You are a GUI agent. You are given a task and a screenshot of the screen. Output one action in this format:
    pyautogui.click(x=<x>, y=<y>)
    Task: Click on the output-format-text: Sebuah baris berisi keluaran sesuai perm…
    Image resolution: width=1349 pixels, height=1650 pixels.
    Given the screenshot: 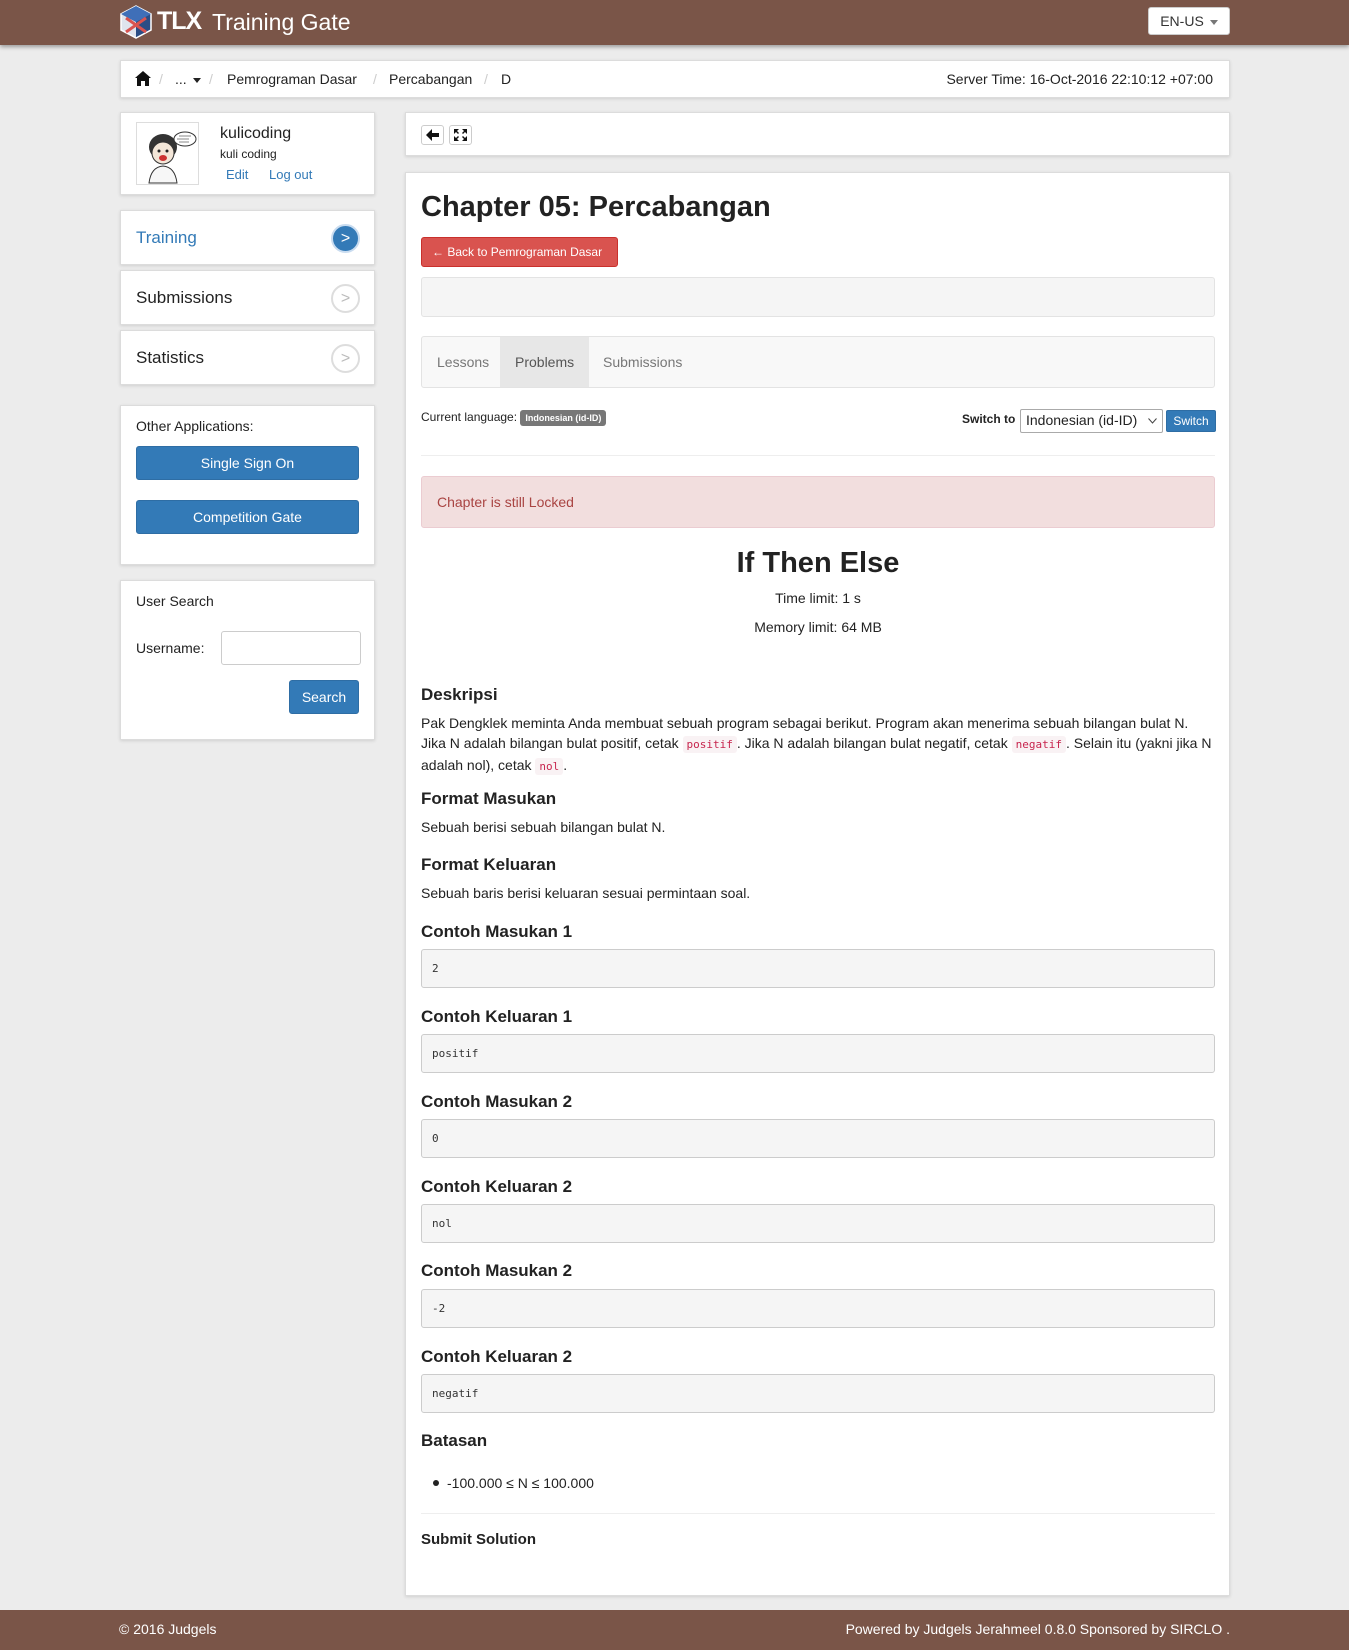 What is the action you would take?
    pyautogui.click(x=586, y=893)
    